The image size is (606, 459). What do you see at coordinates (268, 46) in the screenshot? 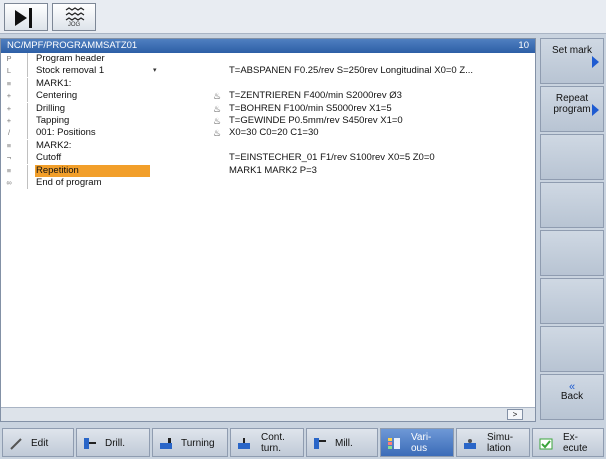
I see `program-title-bar: NC/MPF/PROGRAMMSATZ01 10` at bounding box center [268, 46].